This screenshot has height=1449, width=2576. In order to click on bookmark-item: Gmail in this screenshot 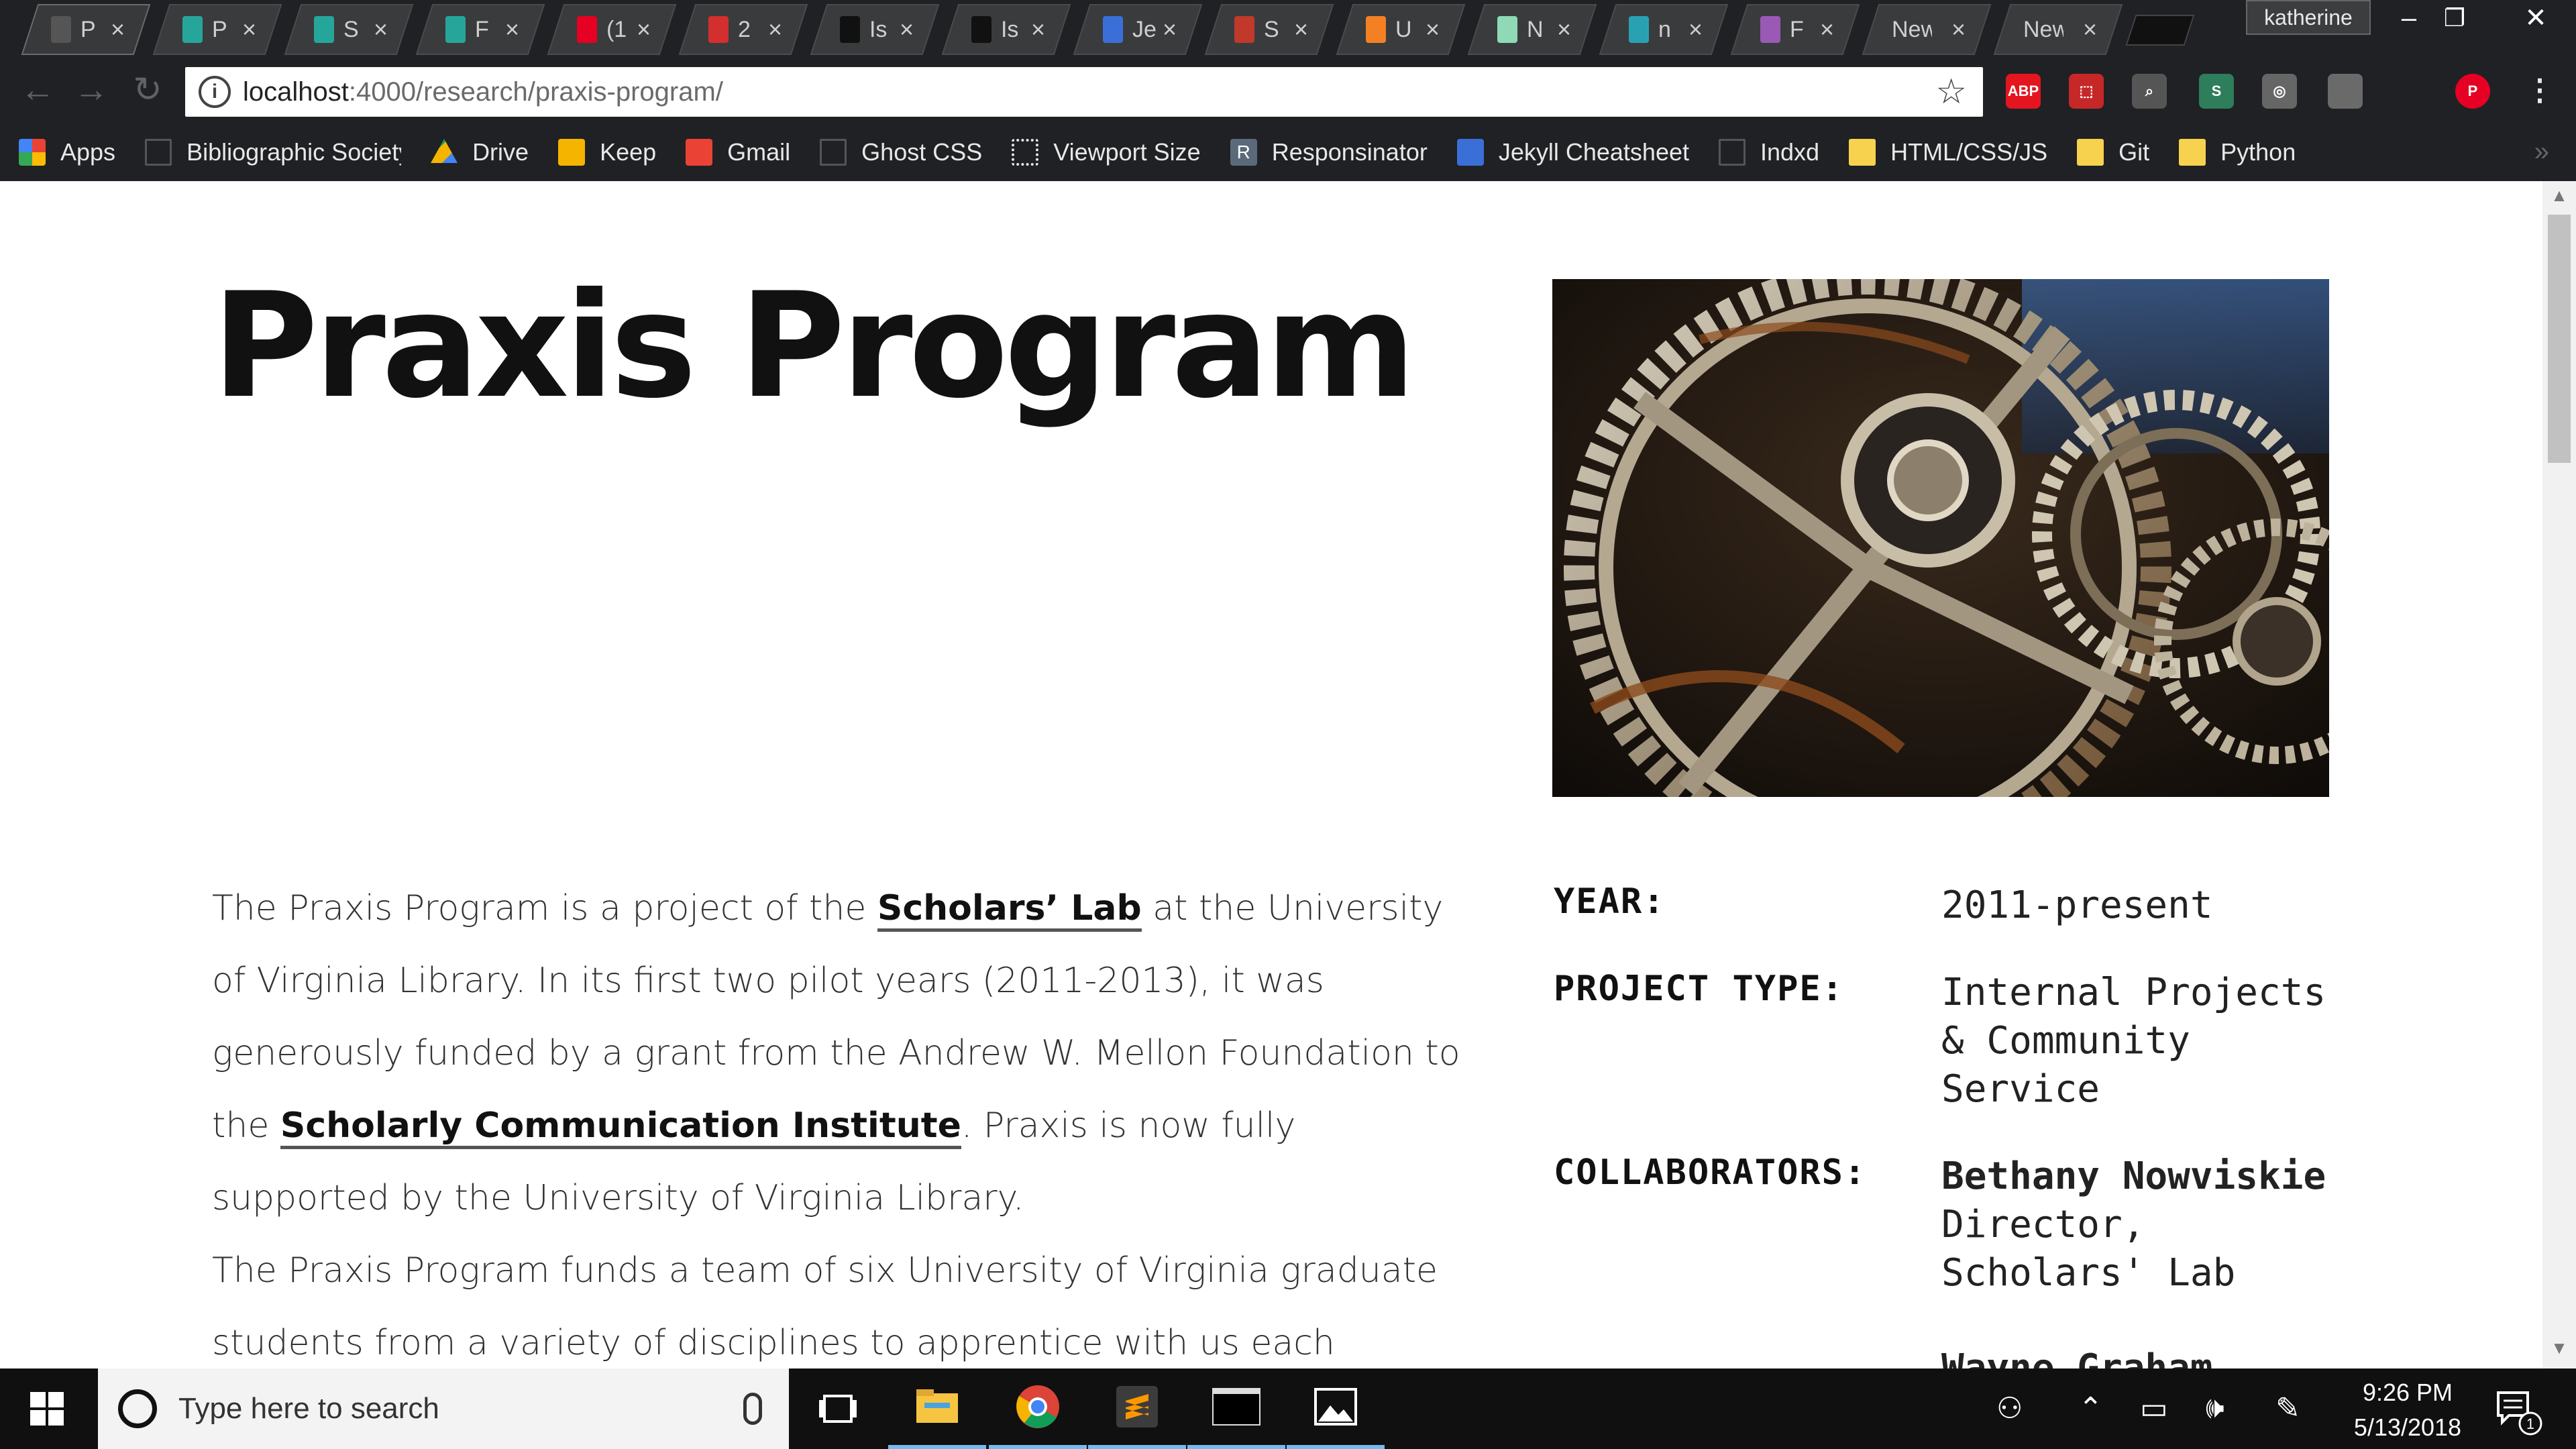, I will do `click(738, 152)`.